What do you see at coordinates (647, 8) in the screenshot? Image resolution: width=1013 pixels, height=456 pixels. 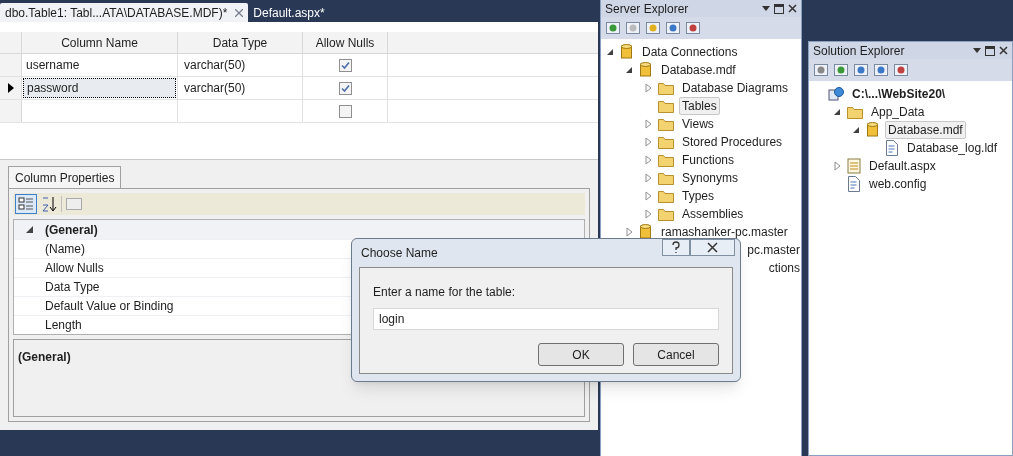 I see `panel-title: Server Explorer` at bounding box center [647, 8].